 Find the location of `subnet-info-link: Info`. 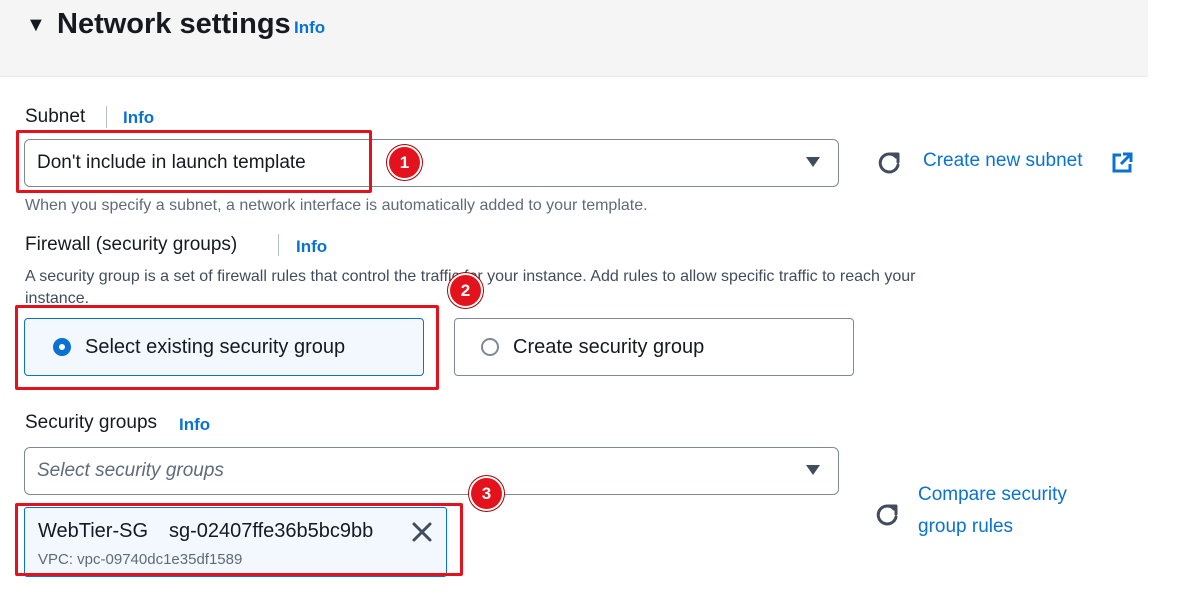

subnet-info-link: Info is located at coordinates (138, 118).